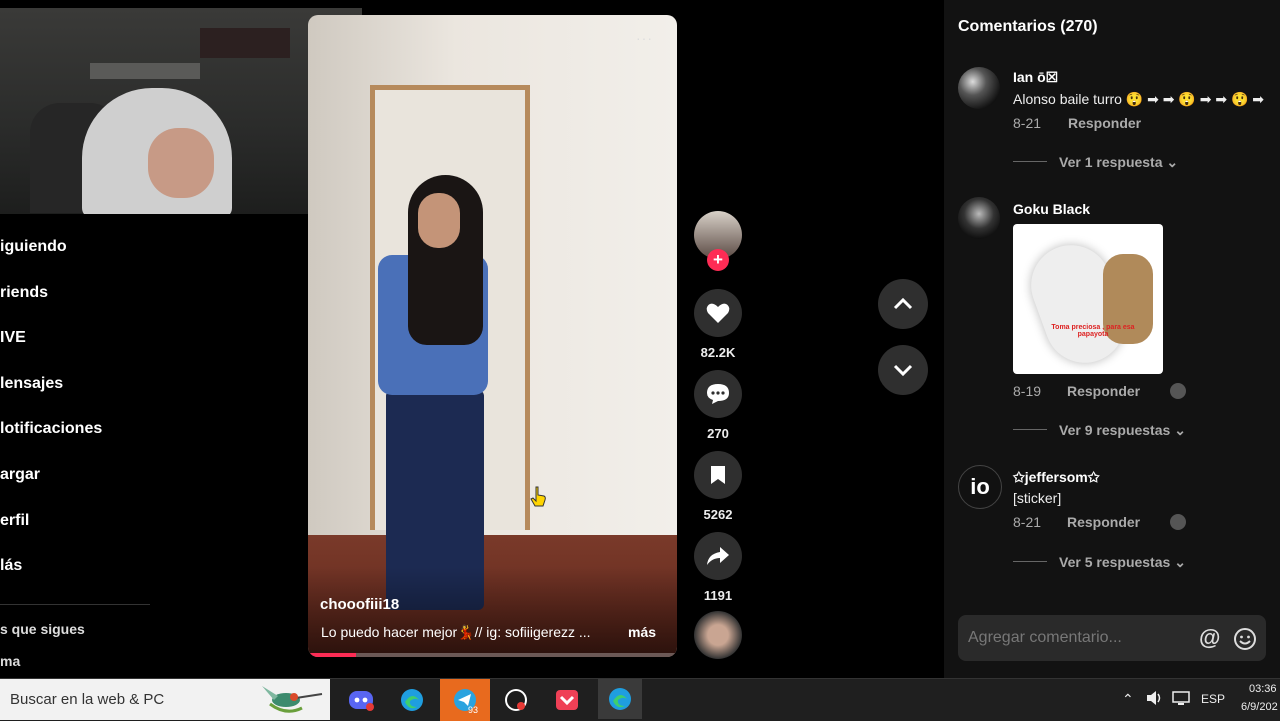 The height and width of the screenshot is (721, 1280). I want to click on volume-icon, so click(1155, 698).